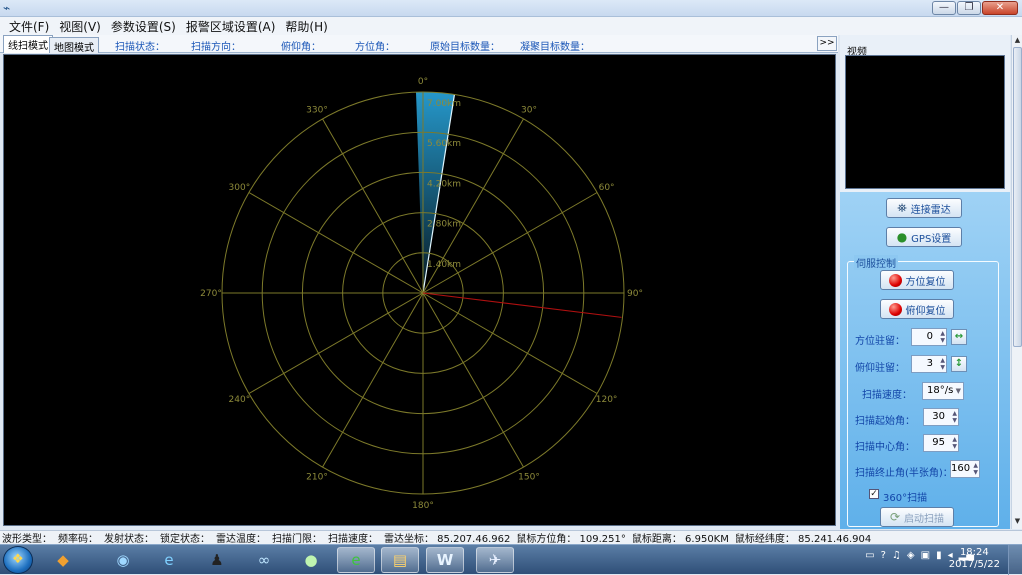 This screenshot has width=1022, height=575. Describe the element at coordinates (28, 44) in the screenshot. I see `tab-scan-mode: 线扫模式` at that location.